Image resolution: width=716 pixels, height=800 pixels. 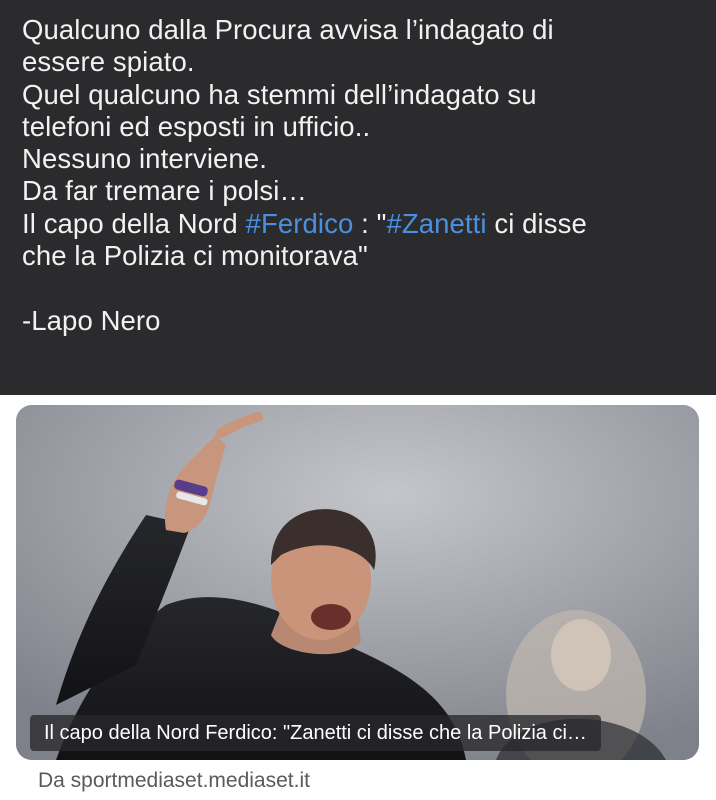 What do you see at coordinates (134, 223) in the screenshot?
I see `quote-prefix: Il capo della Nord` at bounding box center [134, 223].